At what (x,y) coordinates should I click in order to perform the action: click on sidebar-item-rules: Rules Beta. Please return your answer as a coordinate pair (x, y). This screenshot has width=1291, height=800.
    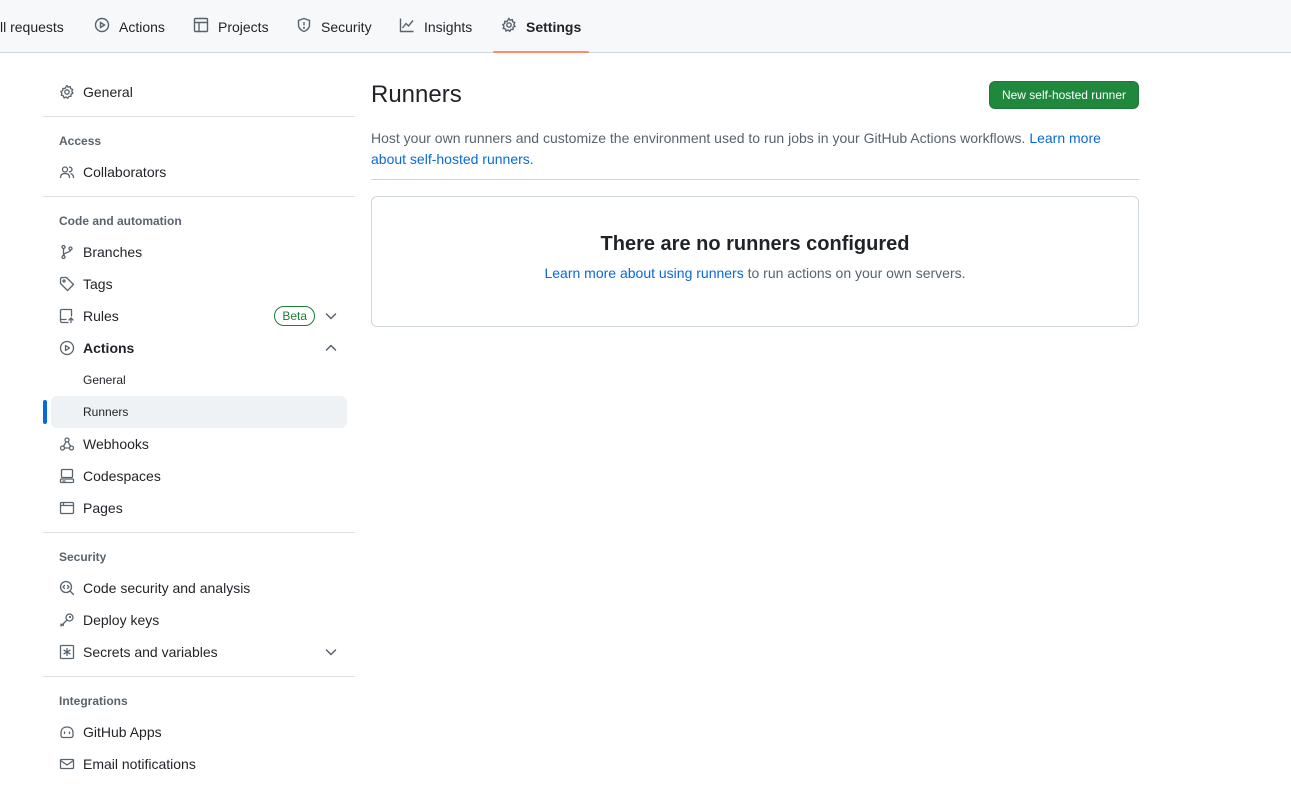
    Looking at the image, I should click on (199, 316).